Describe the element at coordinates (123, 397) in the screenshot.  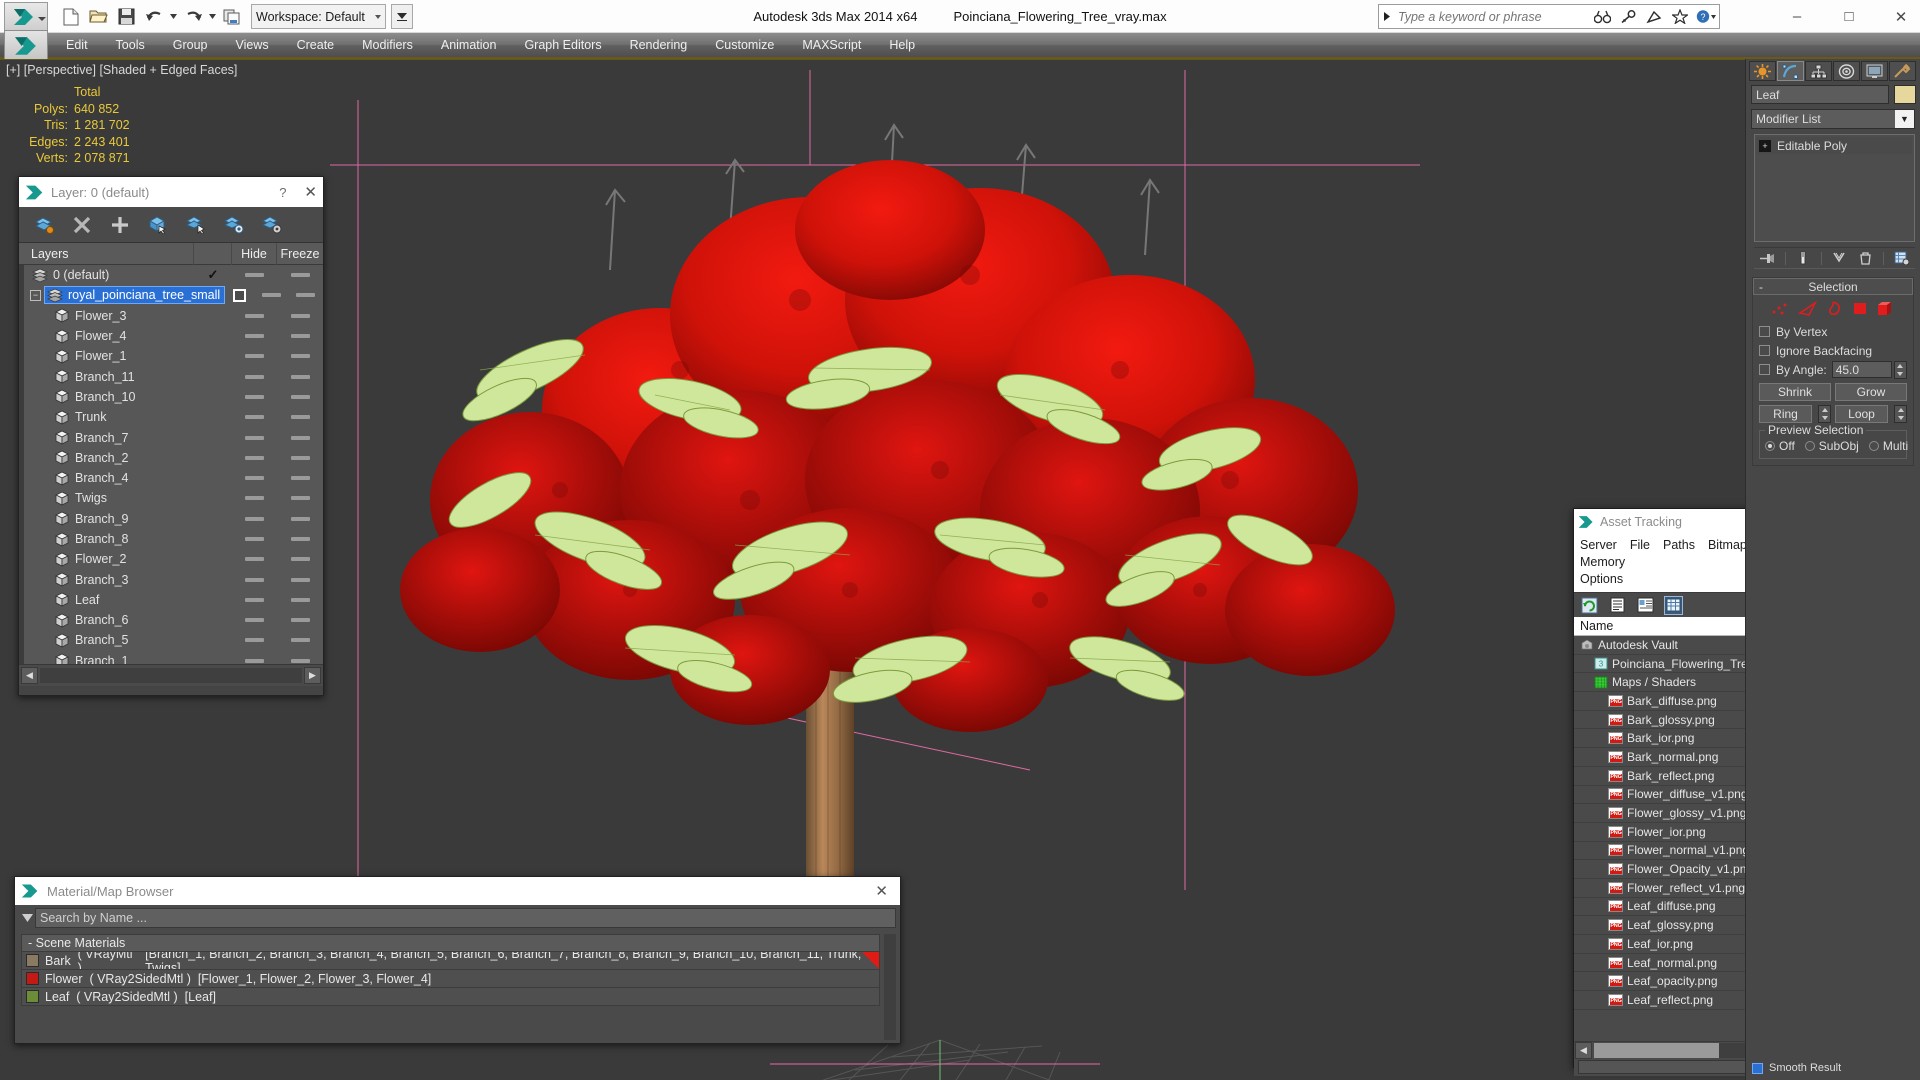
I see `layer-row-namebox: Branch_10` at that location.